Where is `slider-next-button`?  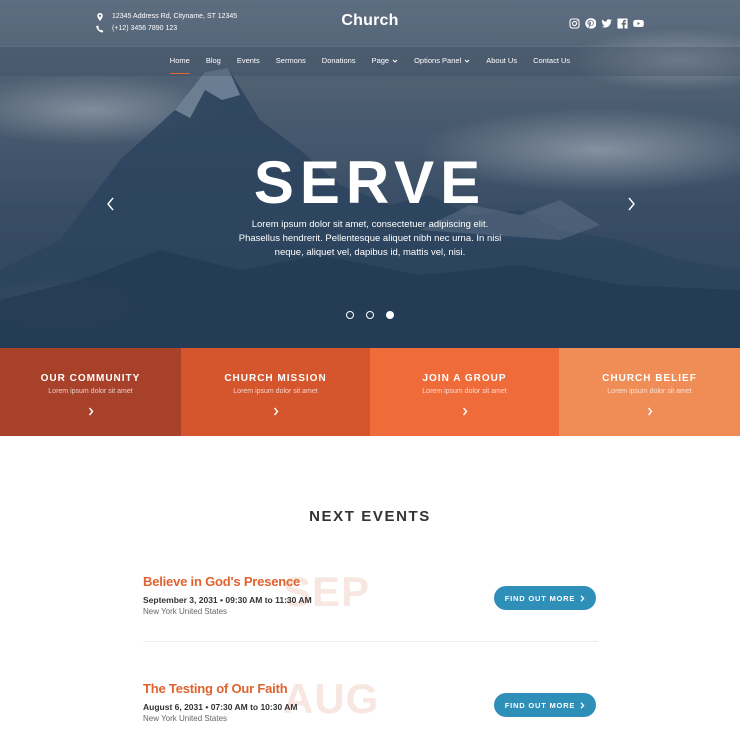 slider-next-button is located at coordinates (631, 204).